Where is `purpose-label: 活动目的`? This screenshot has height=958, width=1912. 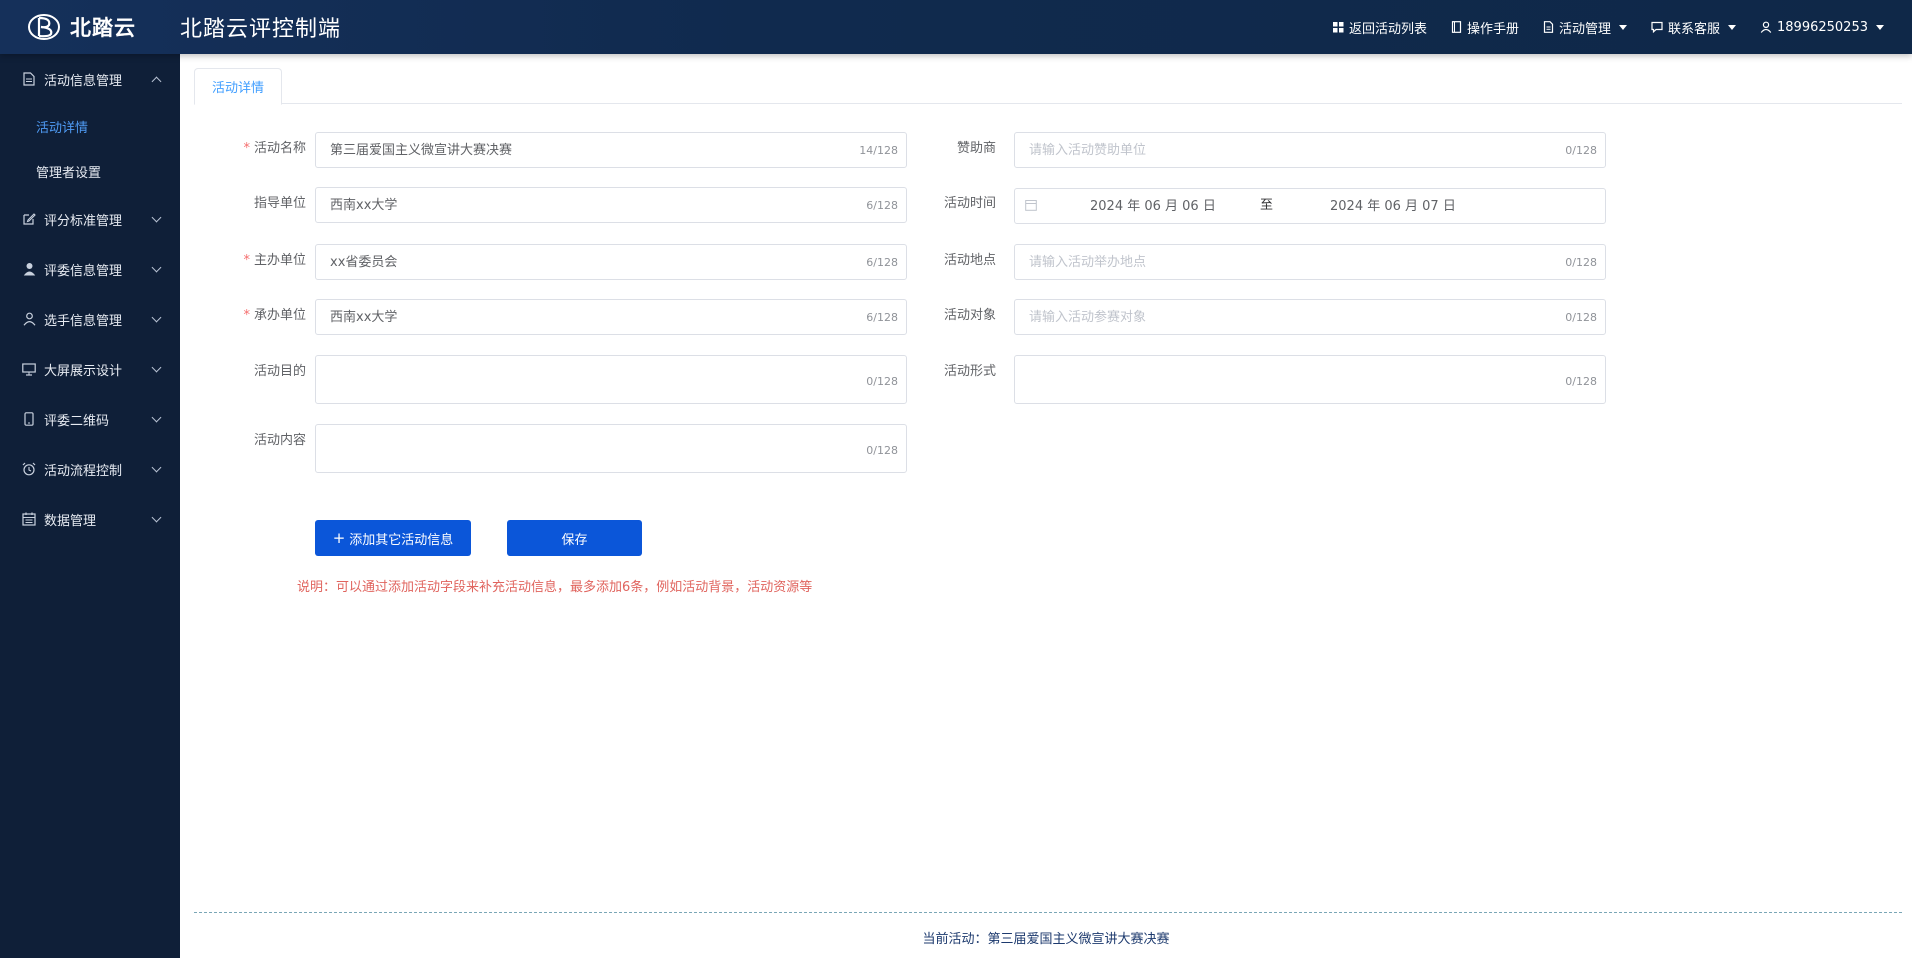
purpose-label: 活动目的 is located at coordinates (279, 371).